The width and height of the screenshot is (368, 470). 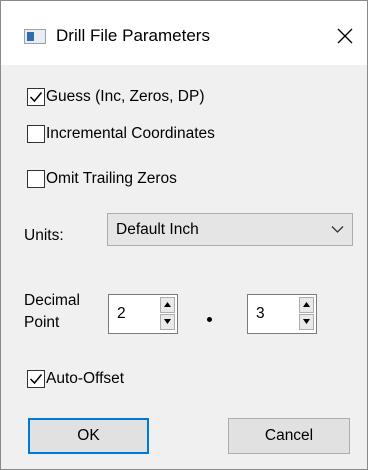 I want to click on decimal-point-label-line1: Decimal, so click(x=52, y=300).